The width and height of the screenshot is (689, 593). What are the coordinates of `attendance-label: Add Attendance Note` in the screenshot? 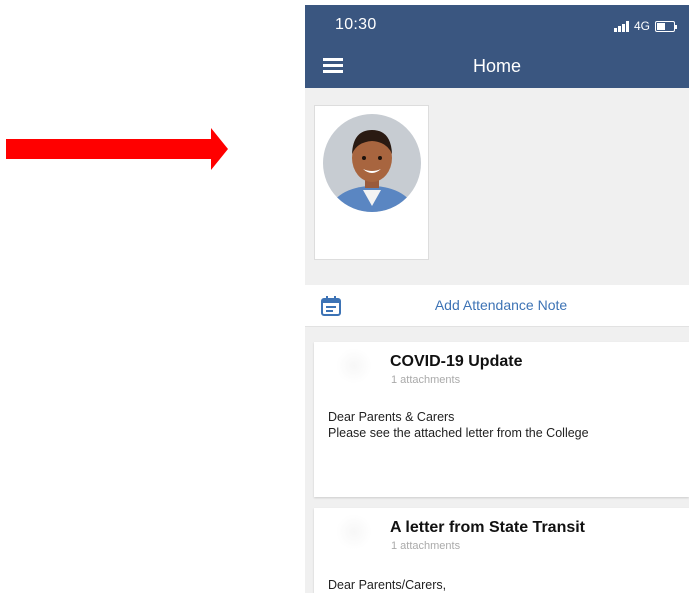 It's located at (501, 305).